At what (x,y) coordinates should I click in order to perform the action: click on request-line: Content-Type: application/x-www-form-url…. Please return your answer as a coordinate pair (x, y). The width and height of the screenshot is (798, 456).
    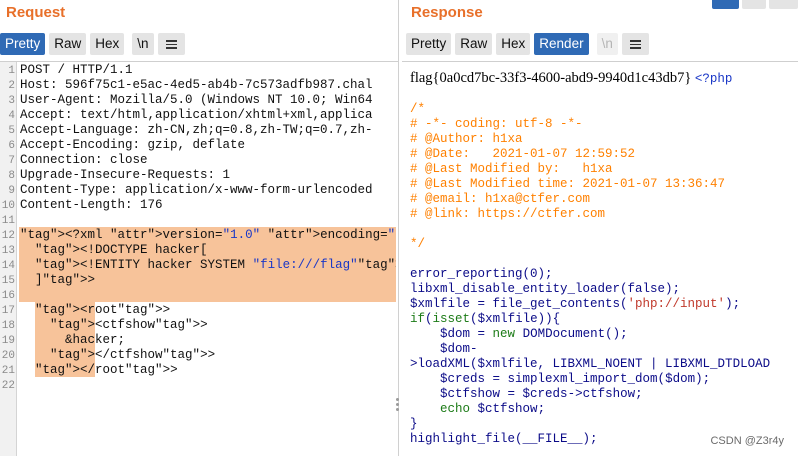
    Looking at the image, I should click on (196, 190).